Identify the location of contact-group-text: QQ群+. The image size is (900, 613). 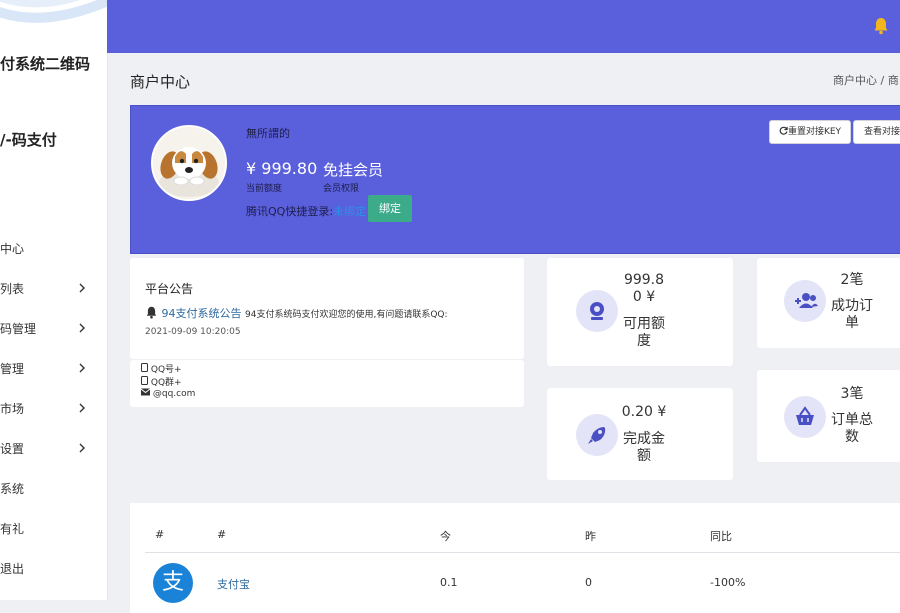
(166, 383).